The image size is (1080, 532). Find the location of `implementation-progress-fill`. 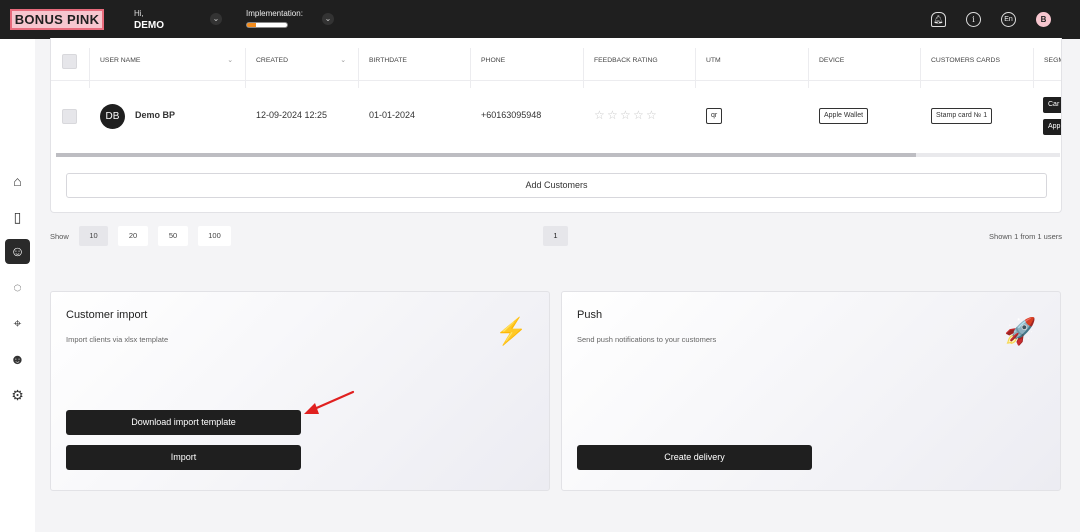

implementation-progress-fill is located at coordinates (251, 25).